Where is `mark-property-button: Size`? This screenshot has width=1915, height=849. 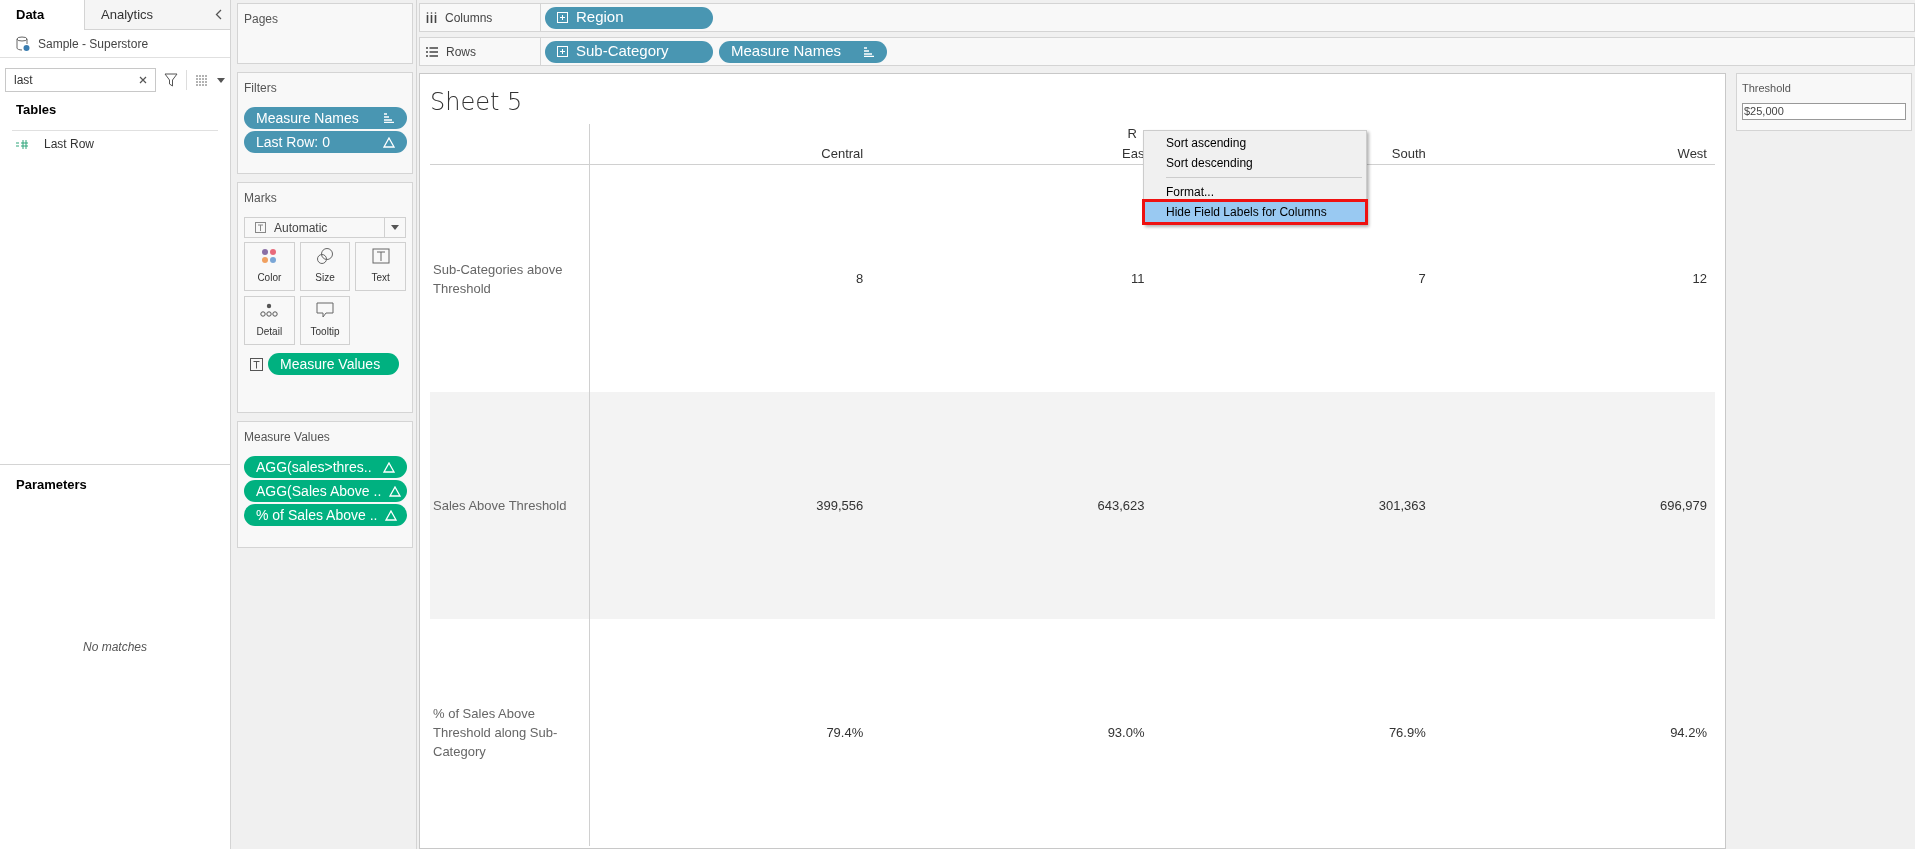
mark-property-button: Size is located at coordinates (325, 266).